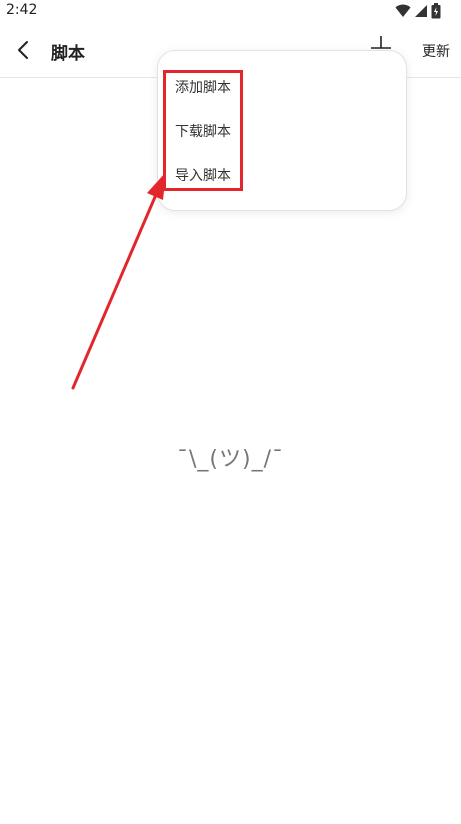 This screenshot has height=824, width=461. Describe the element at coordinates (436, 11) in the screenshot. I see `battery-icon` at that location.